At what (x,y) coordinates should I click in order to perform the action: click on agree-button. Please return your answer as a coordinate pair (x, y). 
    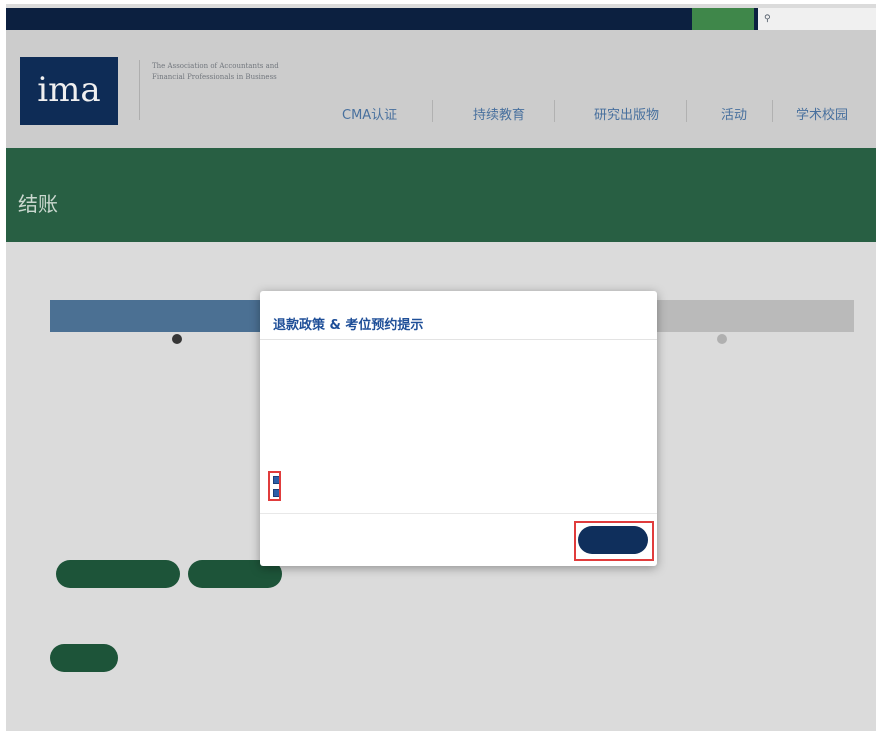
    Looking at the image, I should click on (613, 540).